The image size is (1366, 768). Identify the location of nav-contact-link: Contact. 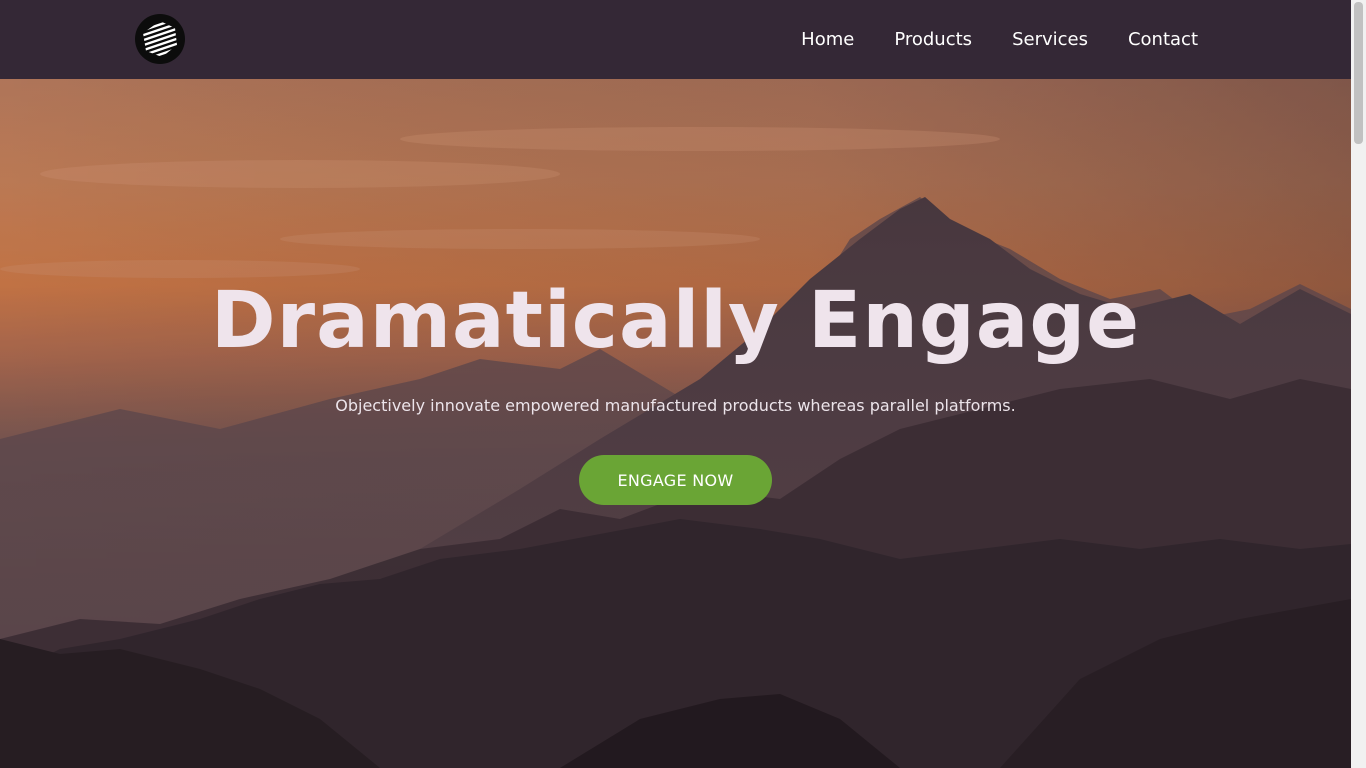
(1153, 39).